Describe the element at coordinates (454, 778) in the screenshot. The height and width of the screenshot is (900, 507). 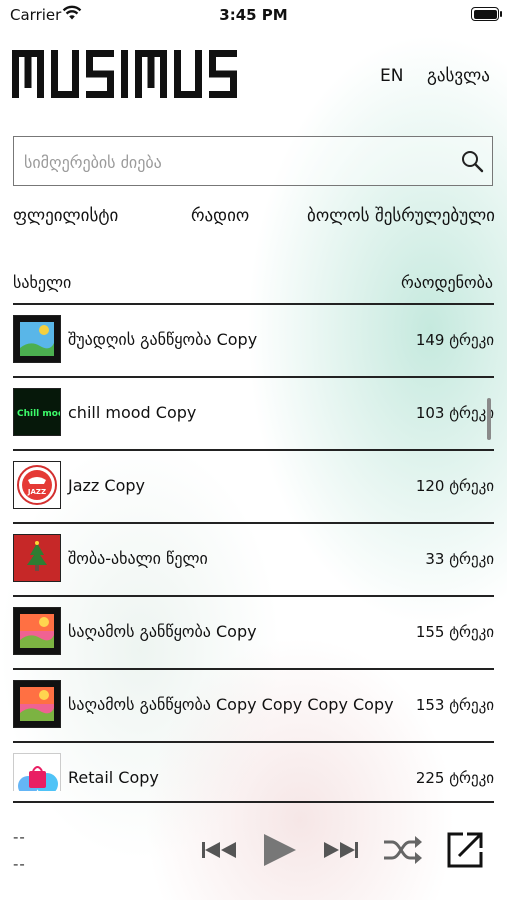
I see `track-count: 225 ტრეკი` at that location.